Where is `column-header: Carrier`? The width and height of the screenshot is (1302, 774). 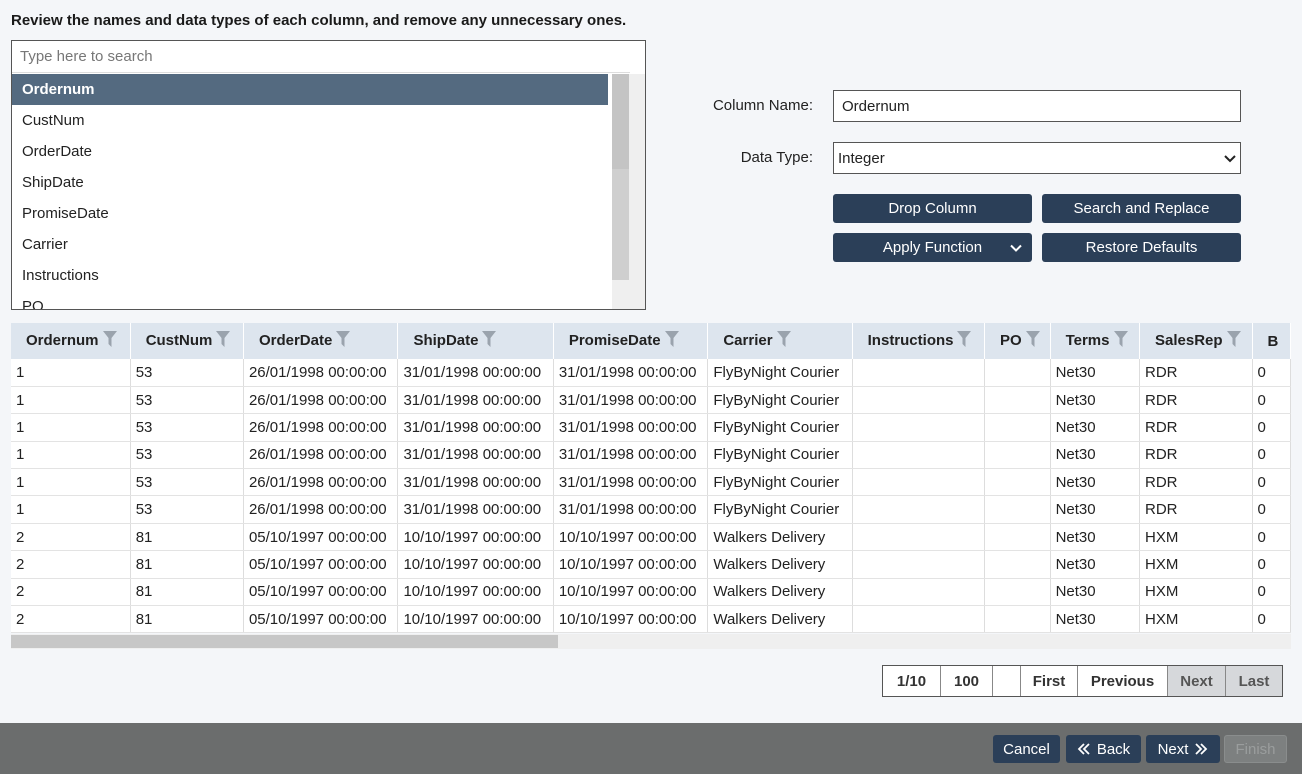 column-header: Carrier is located at coordinates (780, 341).